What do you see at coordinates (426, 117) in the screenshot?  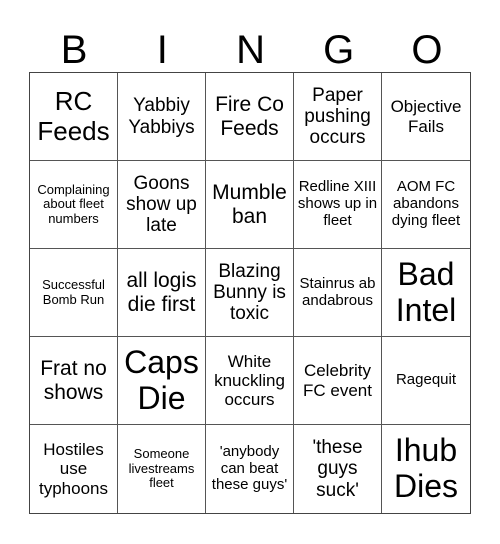 I see `bingo-cell: Objective Fails` at bounding box center [426, 117].